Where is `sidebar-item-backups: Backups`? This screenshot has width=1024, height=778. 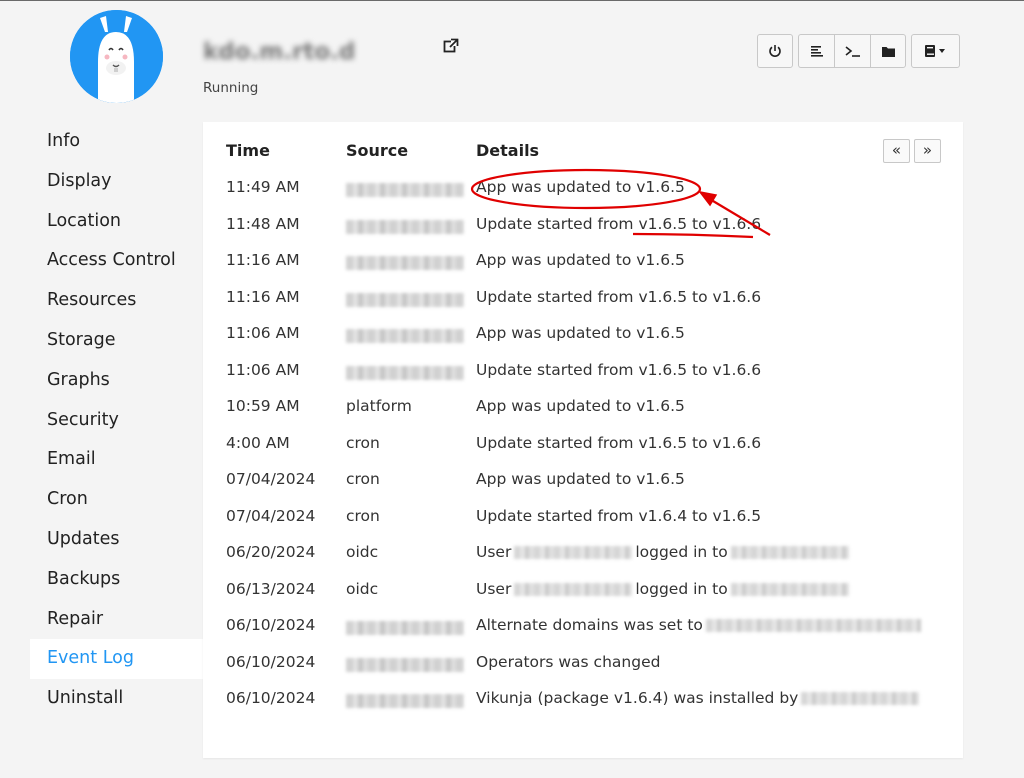
sidebar-item-backups: Backups is located at coordinates (116, 580).